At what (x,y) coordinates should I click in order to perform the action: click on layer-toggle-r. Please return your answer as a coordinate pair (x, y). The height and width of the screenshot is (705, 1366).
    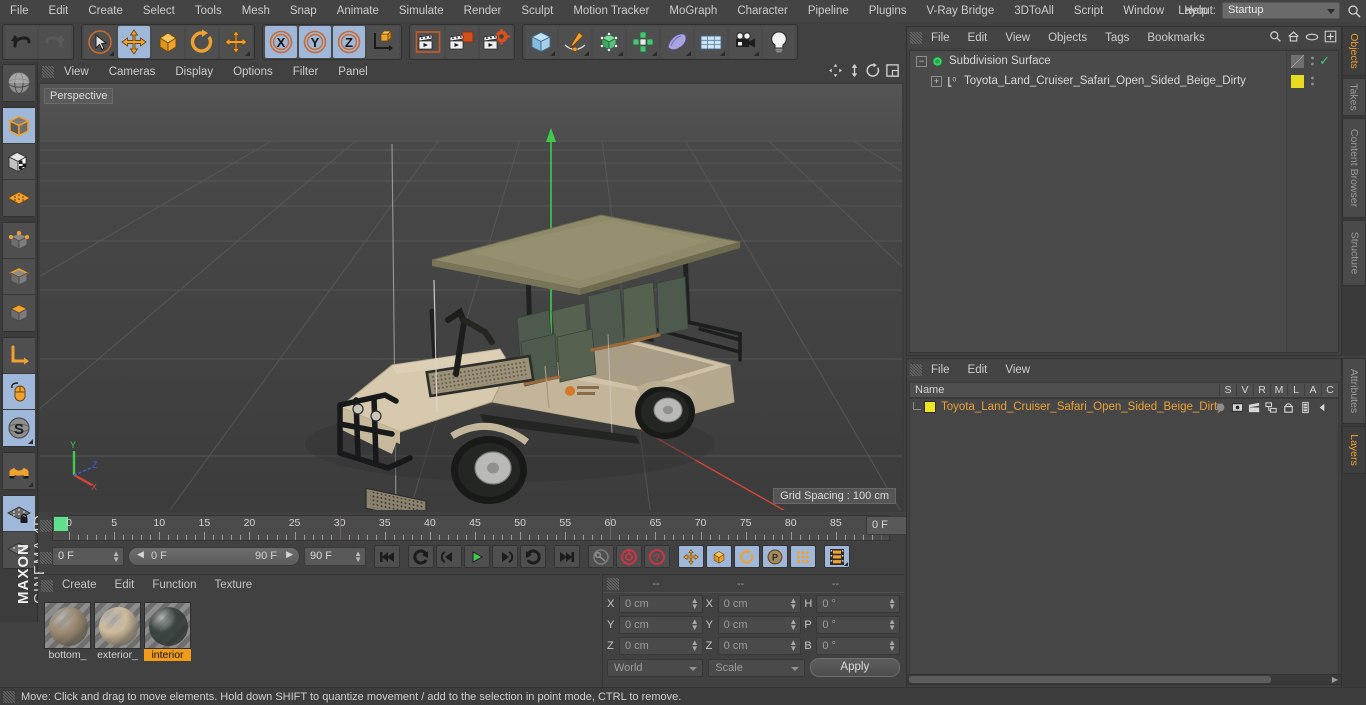
    Looking at the image, I should click on (1254, 407).